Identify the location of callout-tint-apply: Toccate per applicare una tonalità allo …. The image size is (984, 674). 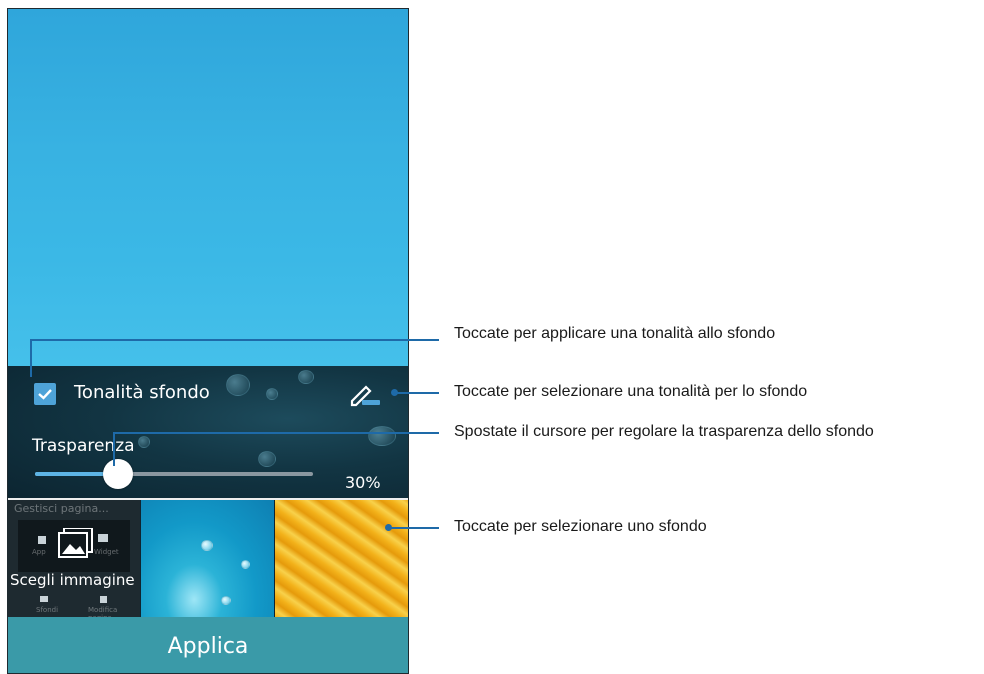
(615, 333).